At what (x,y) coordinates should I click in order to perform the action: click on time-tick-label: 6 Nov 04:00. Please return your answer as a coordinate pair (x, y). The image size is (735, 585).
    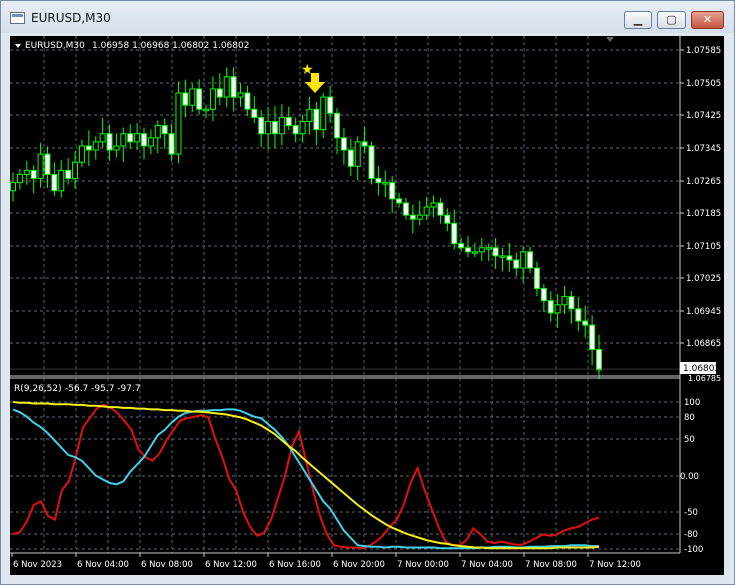
    Looking at the image, I should click on (103, 565).